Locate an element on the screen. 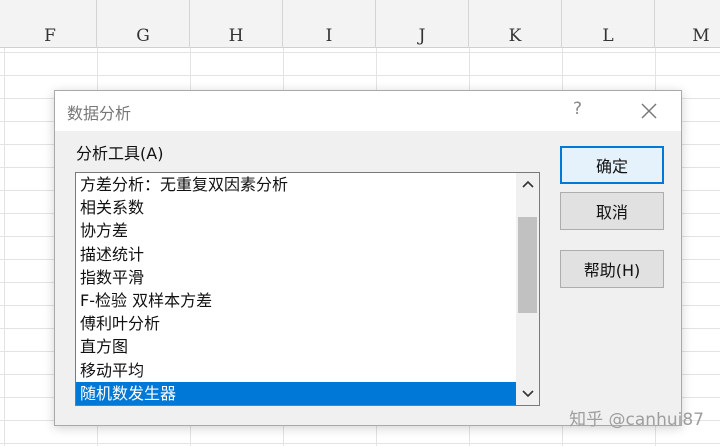 This screenshot has width=720, height=446. ok-button: 确定 is located at coordinates (612, 165).